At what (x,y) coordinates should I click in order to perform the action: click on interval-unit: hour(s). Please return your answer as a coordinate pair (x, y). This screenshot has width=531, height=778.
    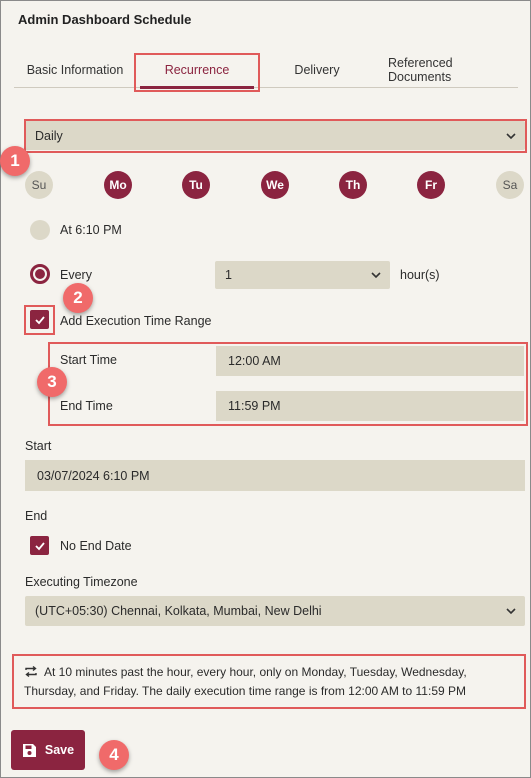
    Looking at the image, I should click on (420, 275).